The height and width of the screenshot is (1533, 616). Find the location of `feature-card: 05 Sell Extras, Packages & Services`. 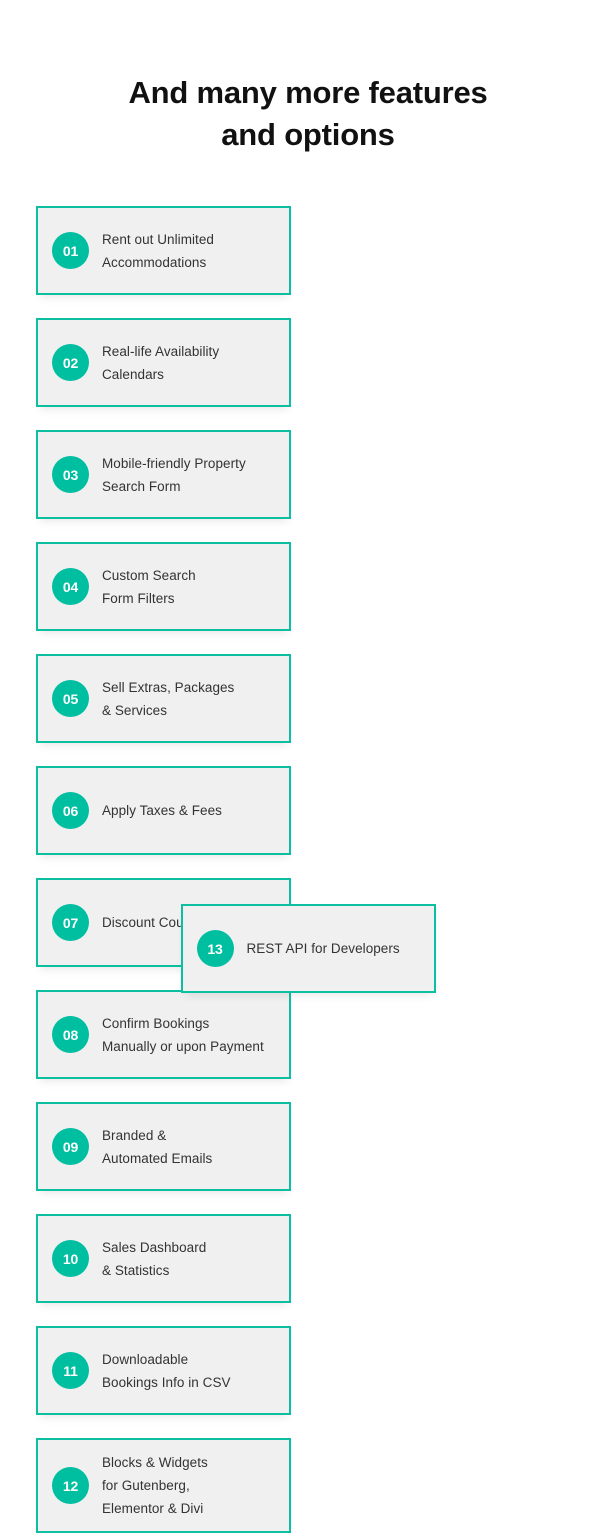

feature-card: 05 Sell Extras, Packages & Services is located at coordinates (163, 698).